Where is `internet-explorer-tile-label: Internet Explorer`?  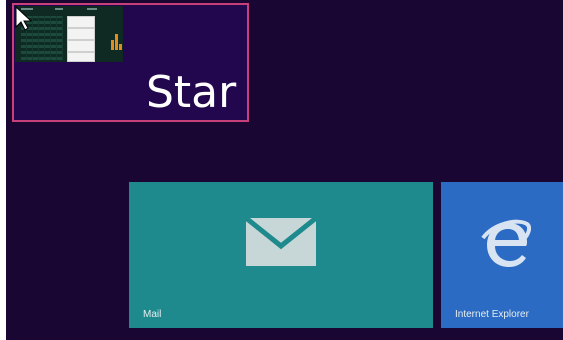 internet-explorer-tile-label: Internet Explorer is located at coordinates (492, 314).